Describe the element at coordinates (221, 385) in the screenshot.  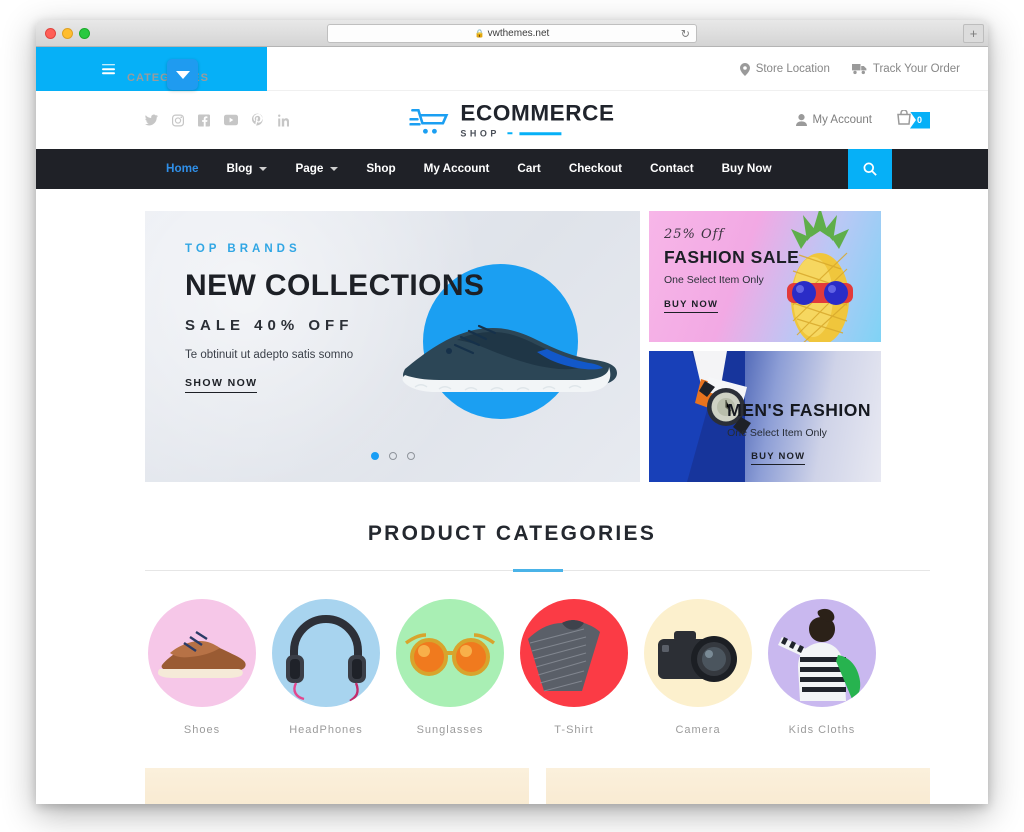
I see `hero-cta-button: SHOW NOW` at that location.